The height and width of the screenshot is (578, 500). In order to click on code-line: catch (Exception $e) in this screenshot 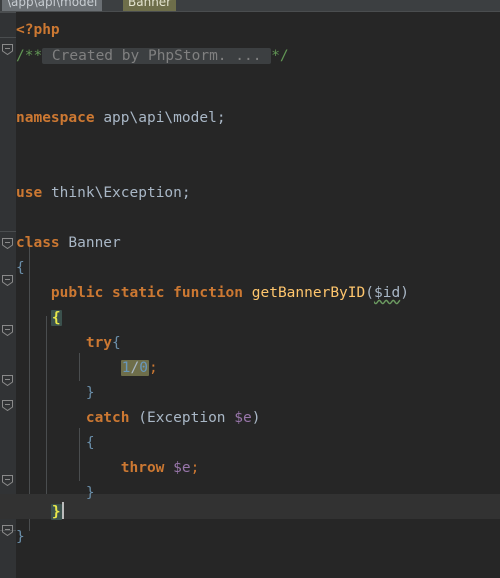, I will do `click(258, 418)`.